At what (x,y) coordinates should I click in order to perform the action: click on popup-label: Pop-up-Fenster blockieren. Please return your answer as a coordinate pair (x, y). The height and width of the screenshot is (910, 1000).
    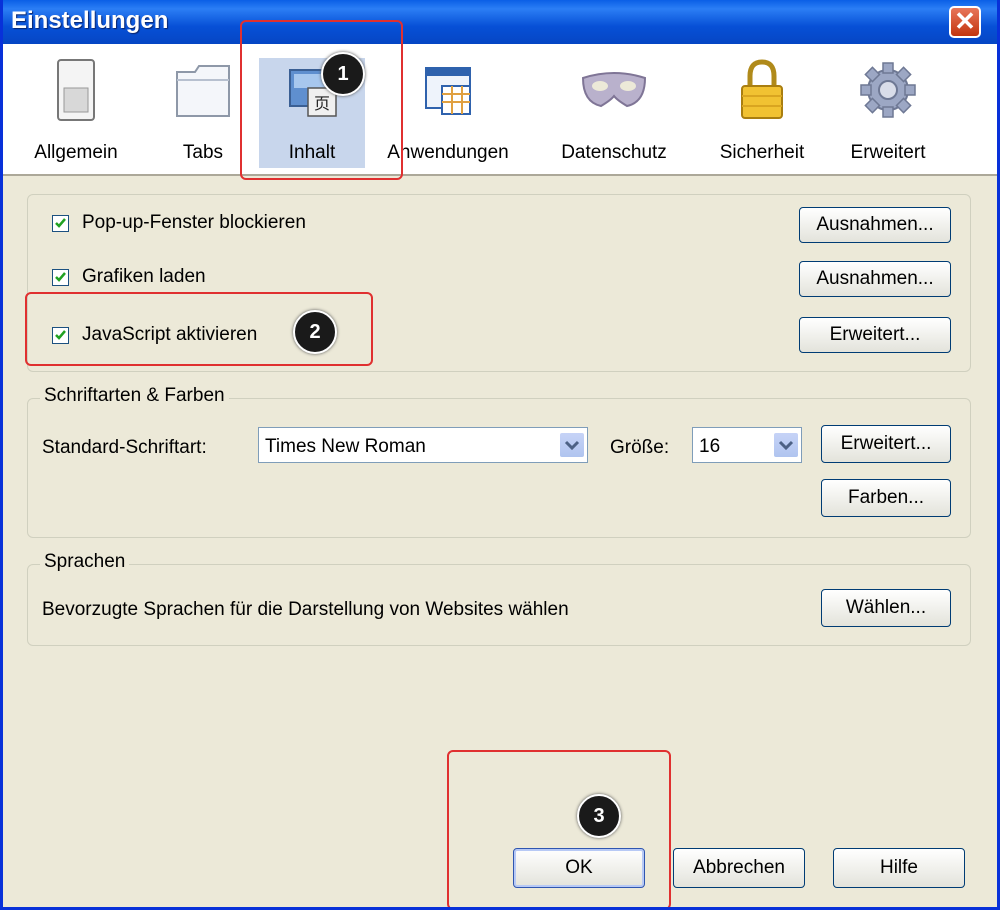
    Looking at the image, I should click on (194, 223).